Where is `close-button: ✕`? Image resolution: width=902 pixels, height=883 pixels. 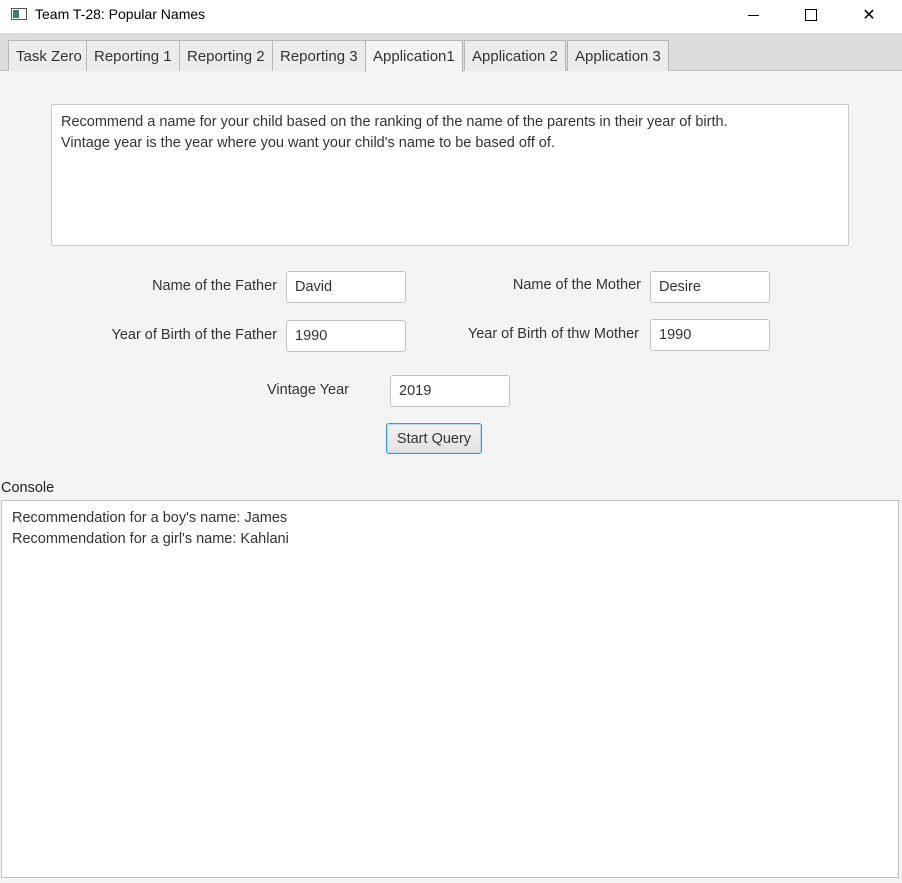 close-button: ✕ is located at coordinates (869, 15).